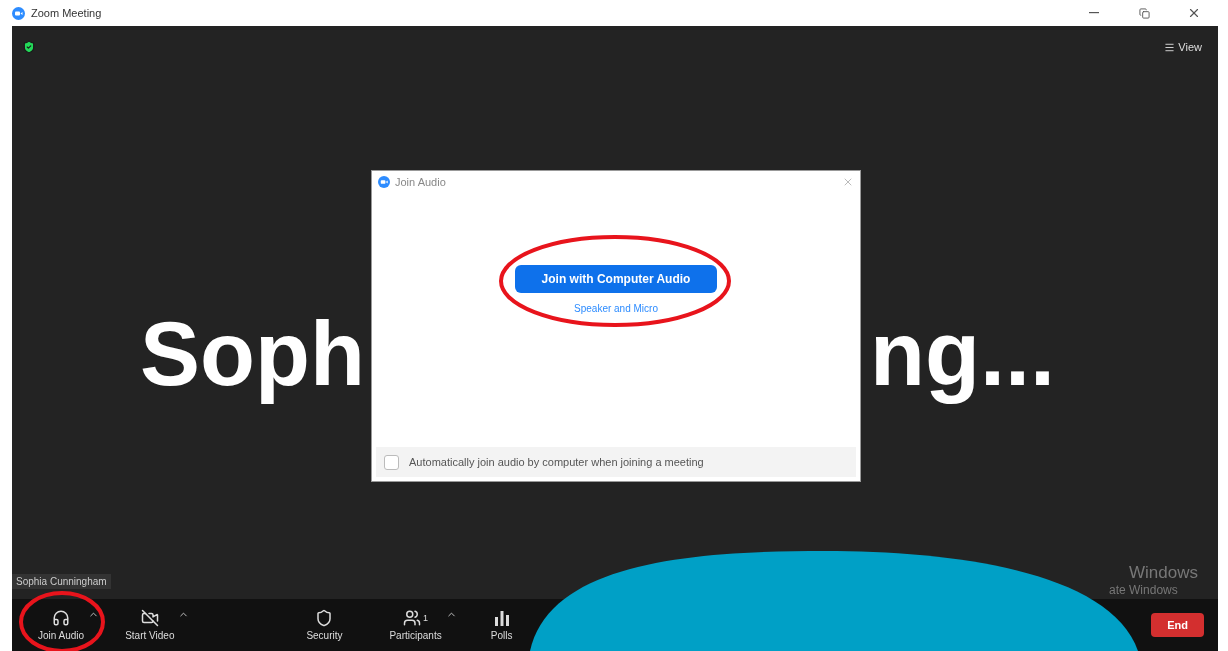 The width and height of the screenshot is (1228, 651). Describe the element at coordinates (391, 462) in the screenshot. I see `auto-join-checkbox` at that location.